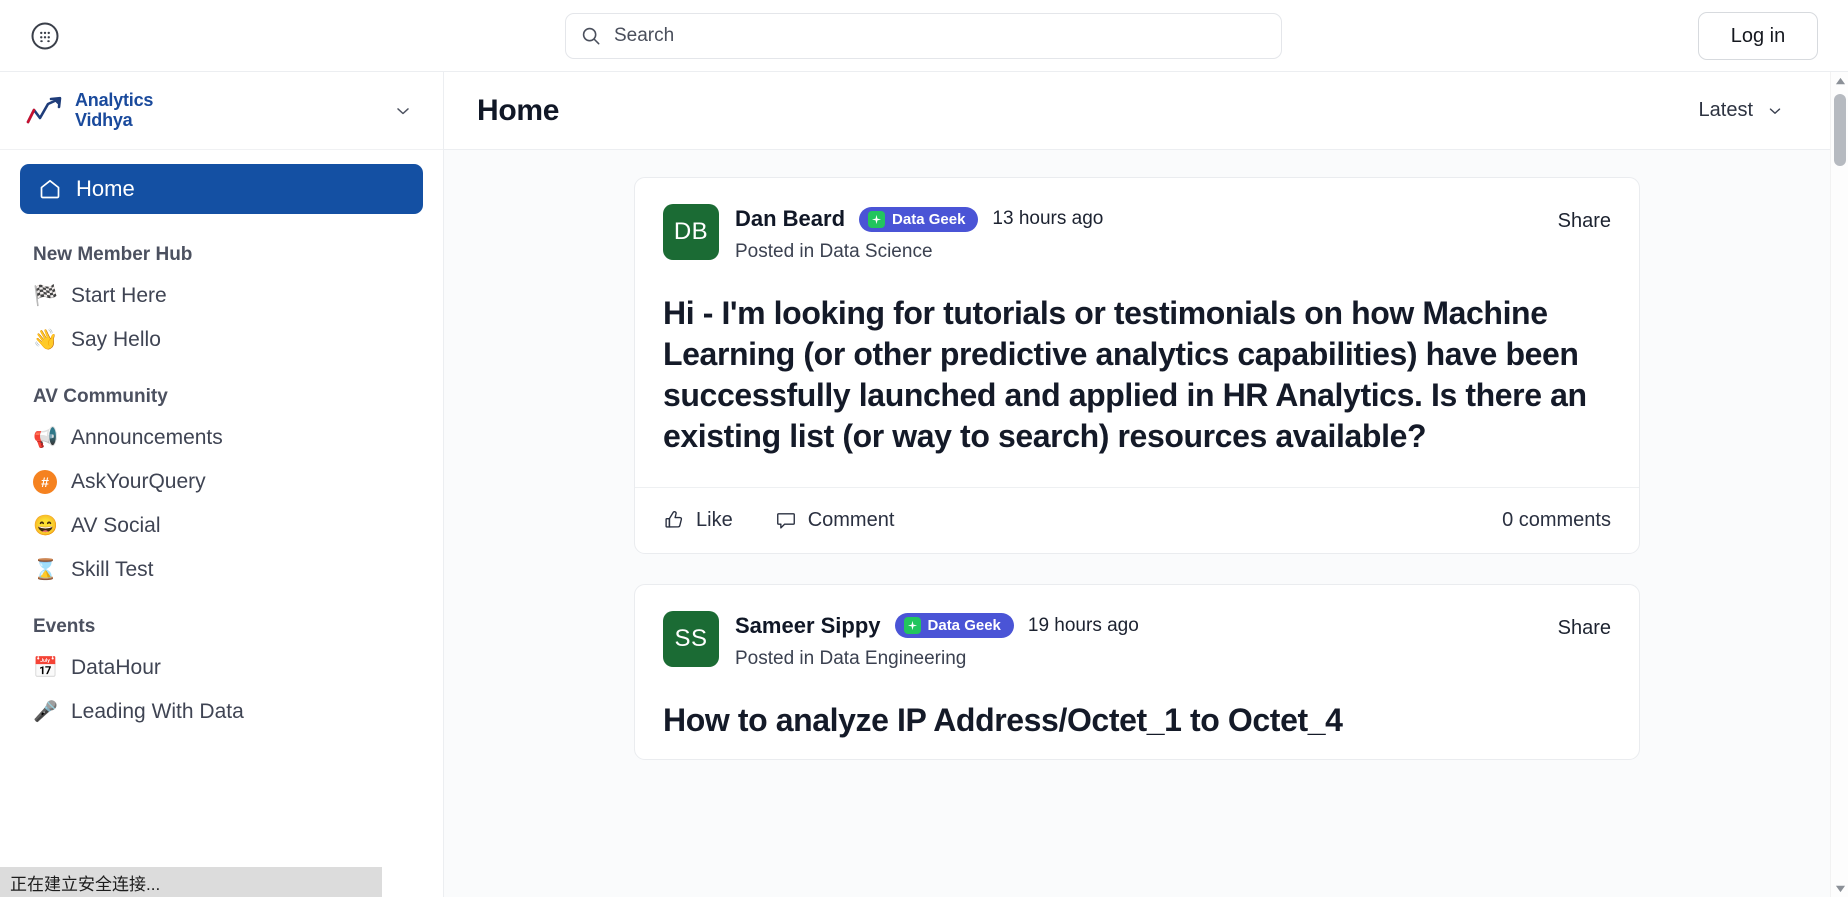 Image resolution: width=1848 pixels, height=897 pixels. I want to click on post-author-row: Dan Beard Data Geek 13 hours ago, so click(919, 219).